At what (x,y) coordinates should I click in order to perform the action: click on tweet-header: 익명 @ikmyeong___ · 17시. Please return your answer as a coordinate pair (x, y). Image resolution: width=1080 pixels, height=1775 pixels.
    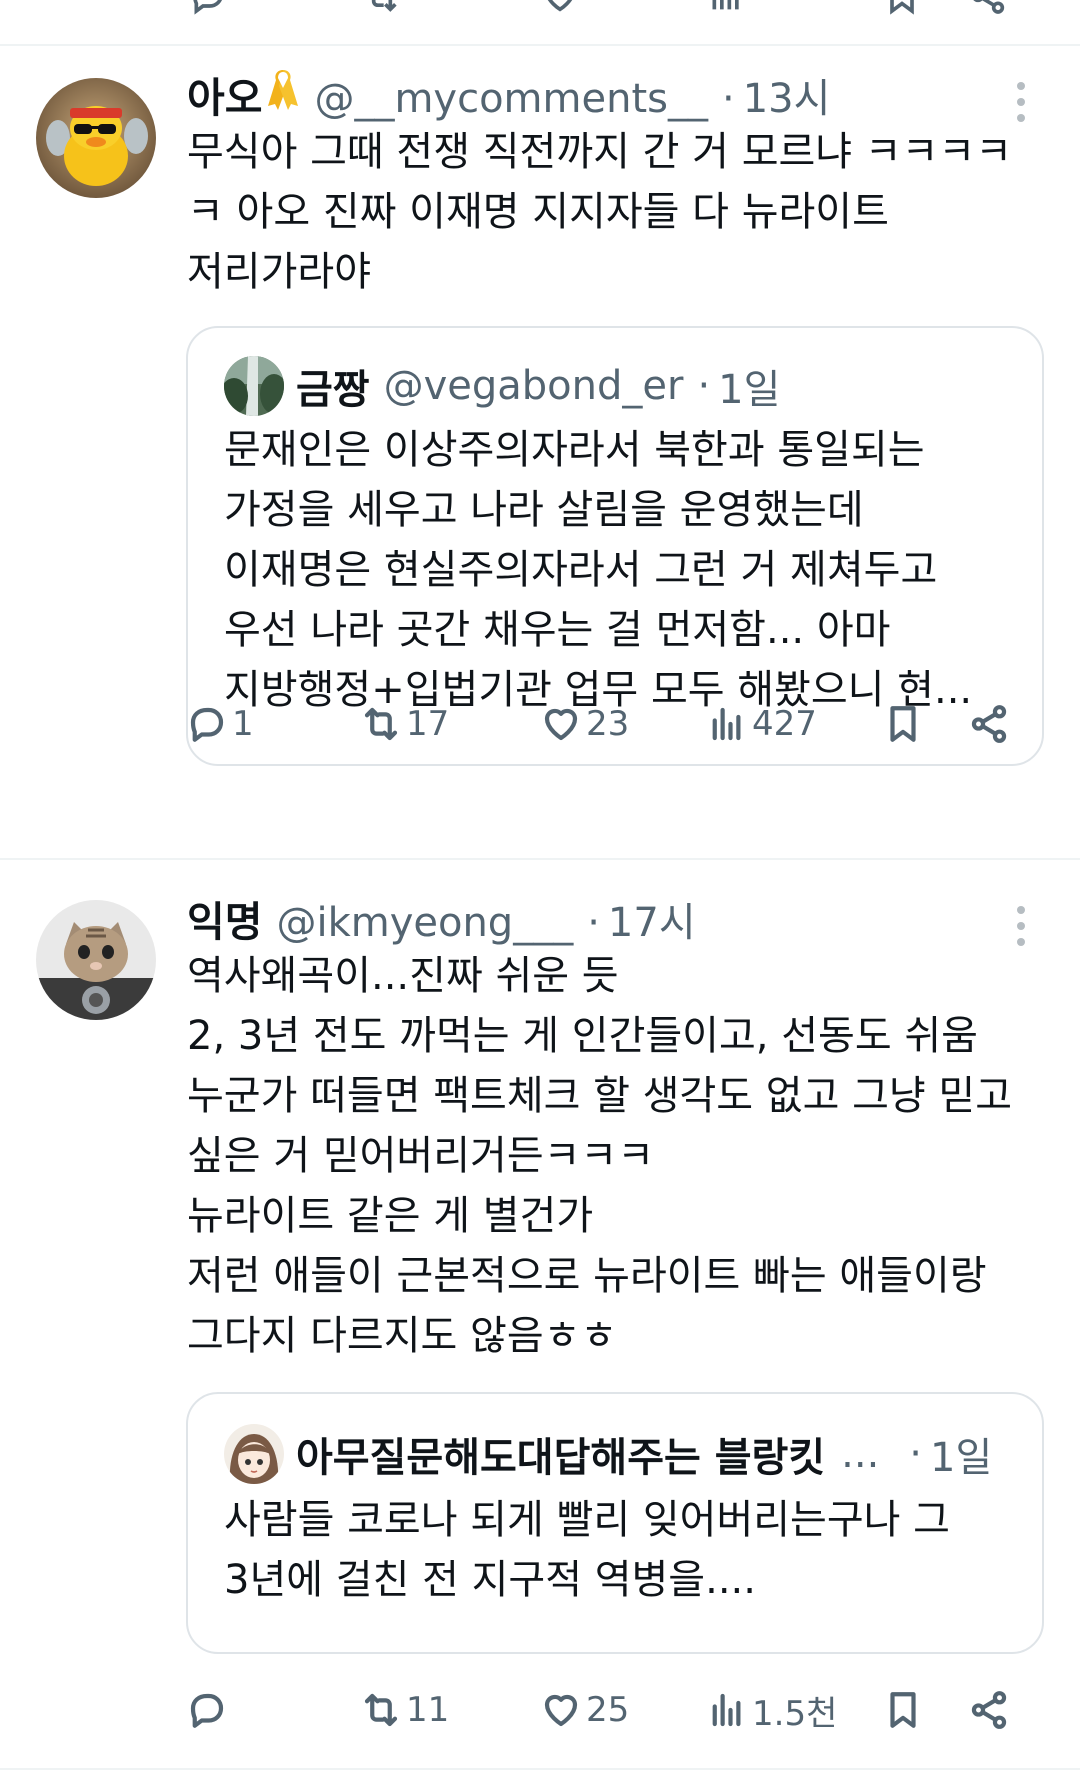
    Looking at the image, I should click on (441, 917).